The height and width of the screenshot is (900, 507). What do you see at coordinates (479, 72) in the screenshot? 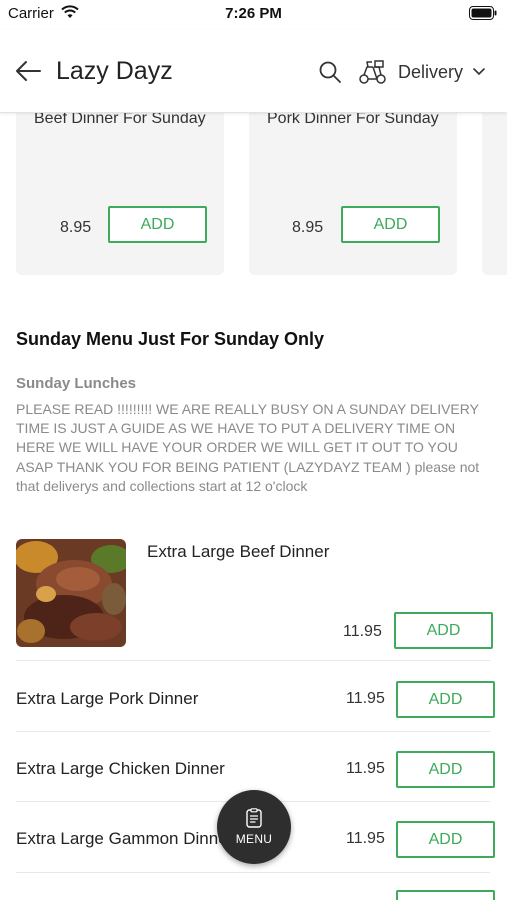
I see `chevron-down-icon` at bounding box center [479, 72].